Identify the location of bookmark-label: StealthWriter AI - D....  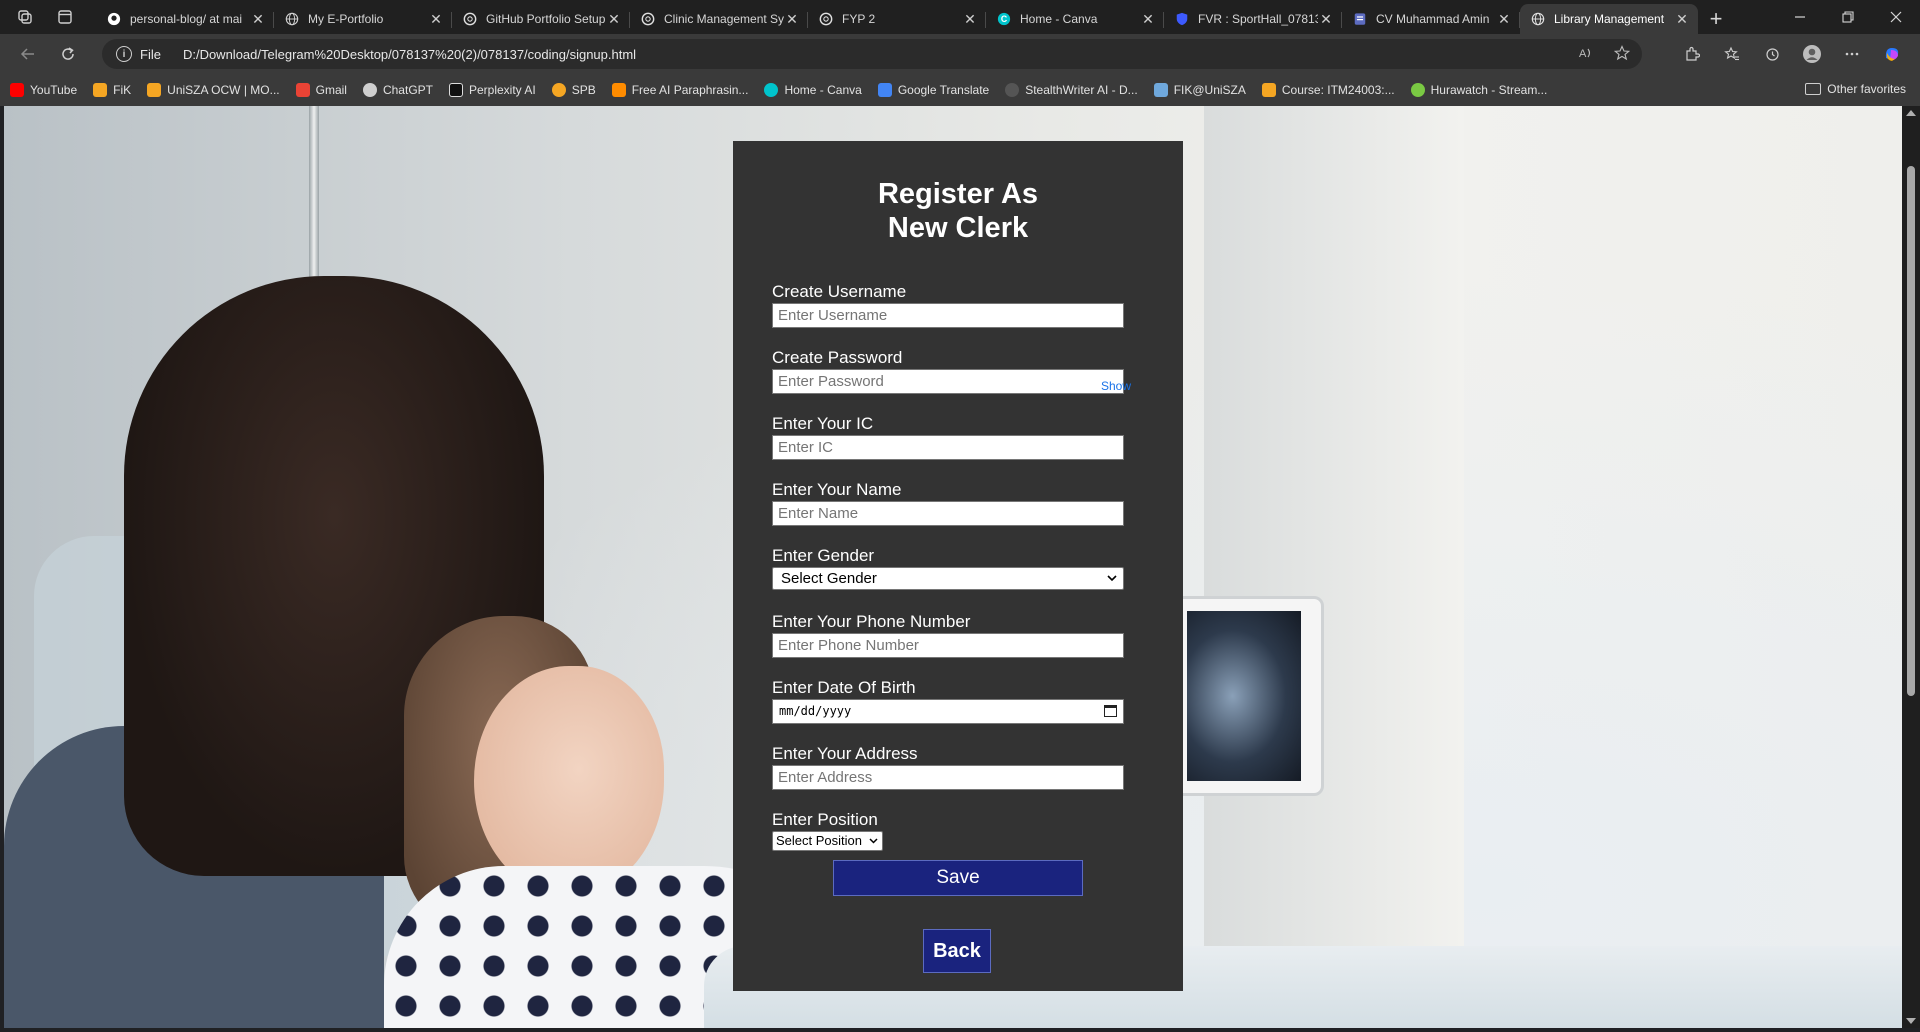
(1081, 90).